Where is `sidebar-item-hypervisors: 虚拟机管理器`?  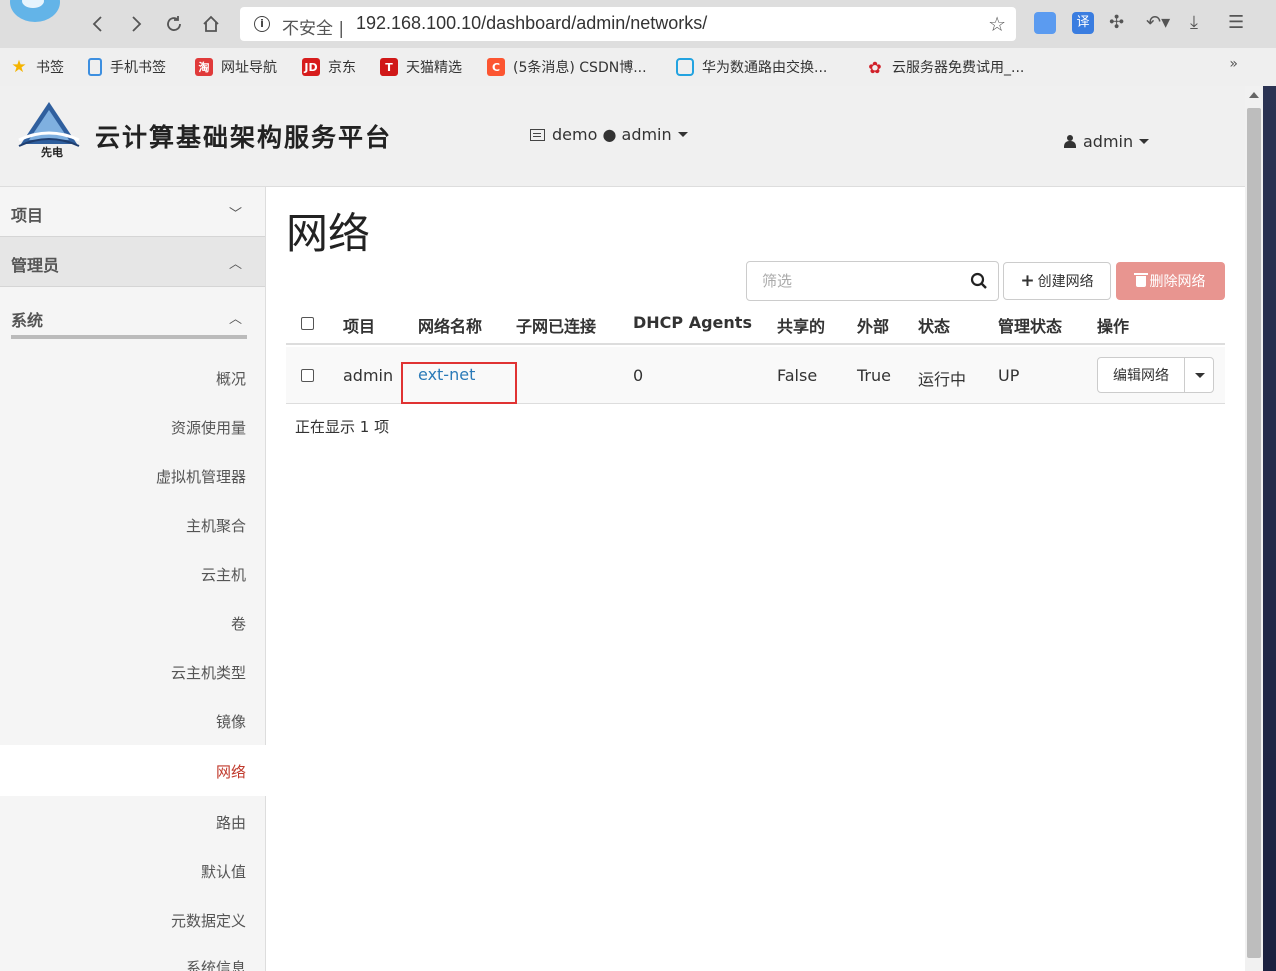
sidebar-item-hypervisors: 虚拟机管理器 is located at coordinates (201, 476).